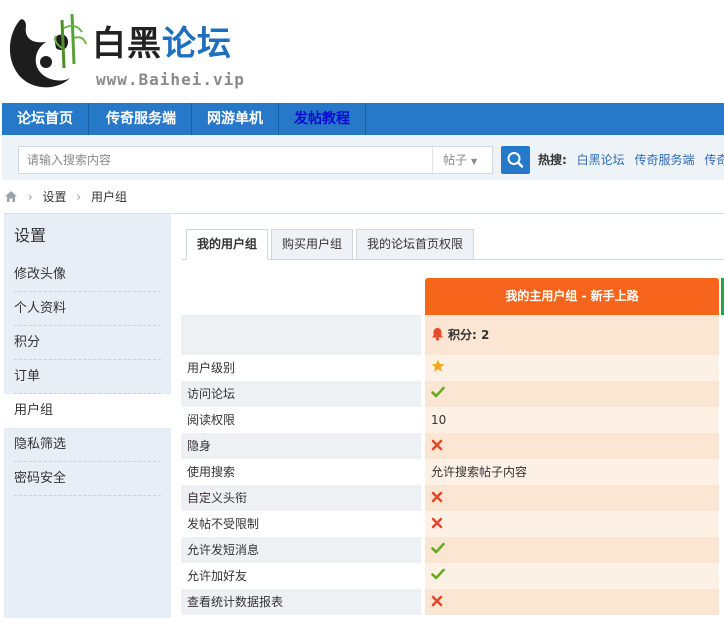 The width and height of the screenshot is (724, 618). Describe the element at coordinates (88, 411) in the screenshot. I see `sidebar-item-usergroup: 用户组` at that location.